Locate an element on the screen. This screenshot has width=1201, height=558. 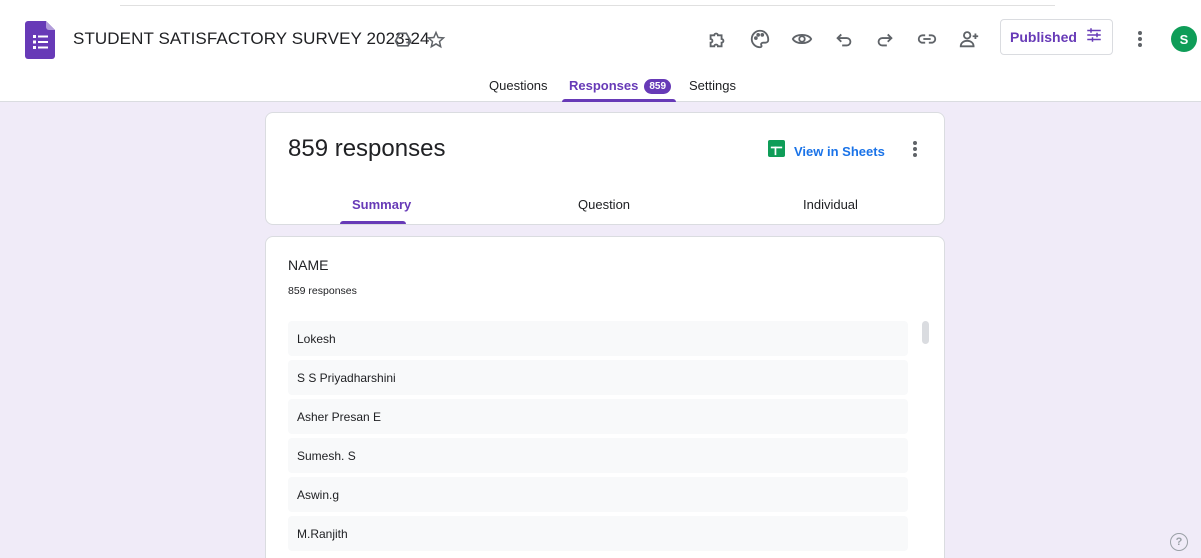
responses-more-icon is located at coordinates (915, 149).